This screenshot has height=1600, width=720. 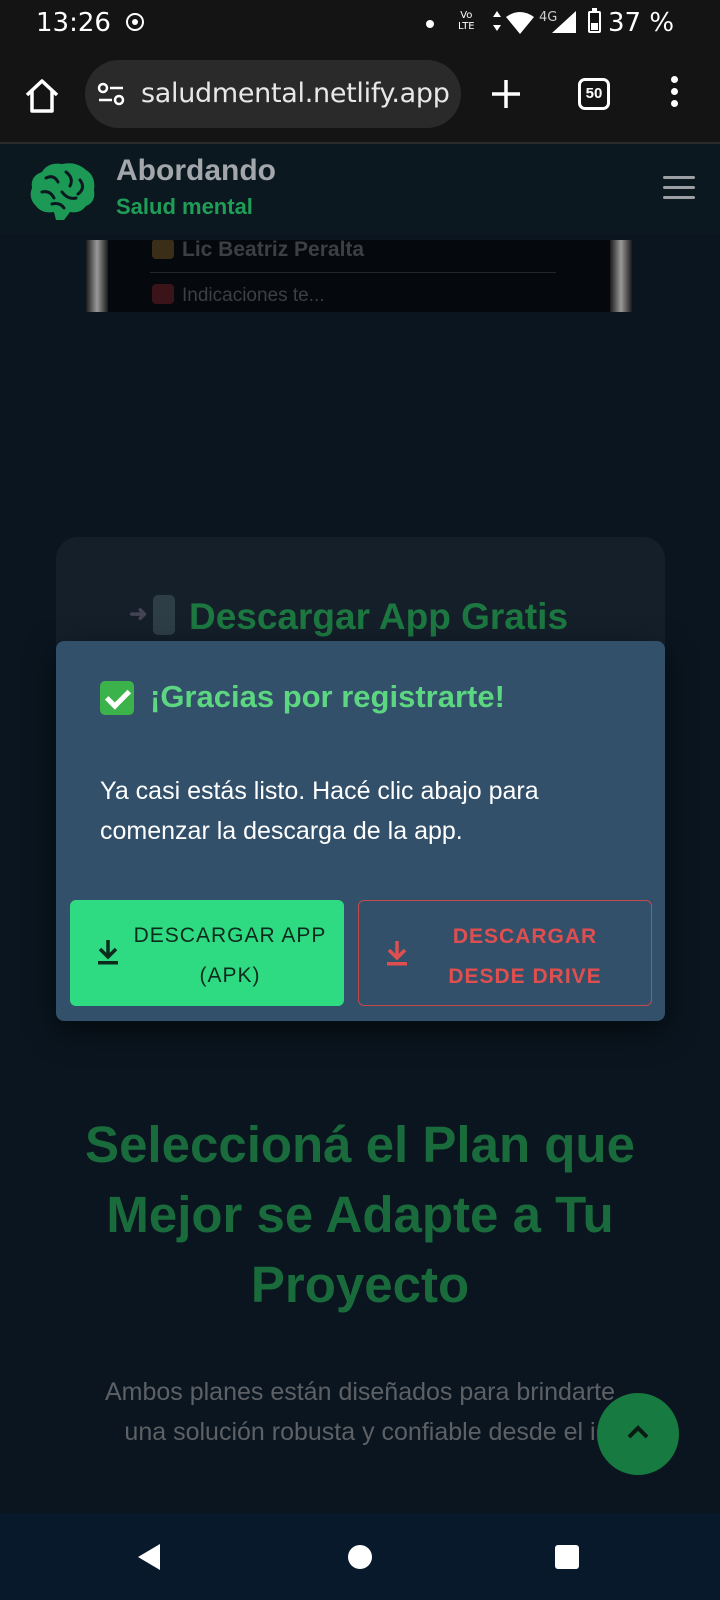 What do you see at coordinates (295, 93) in the screenshot?
I see `url-text: saludmental.netlify.app` at bounding box center [295, 93].